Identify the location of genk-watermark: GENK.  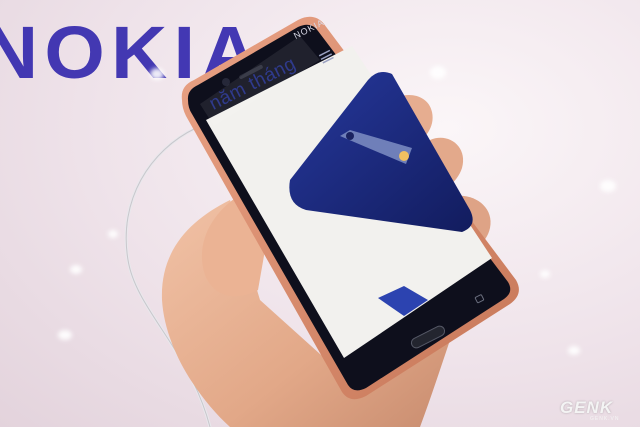
(587, 407).